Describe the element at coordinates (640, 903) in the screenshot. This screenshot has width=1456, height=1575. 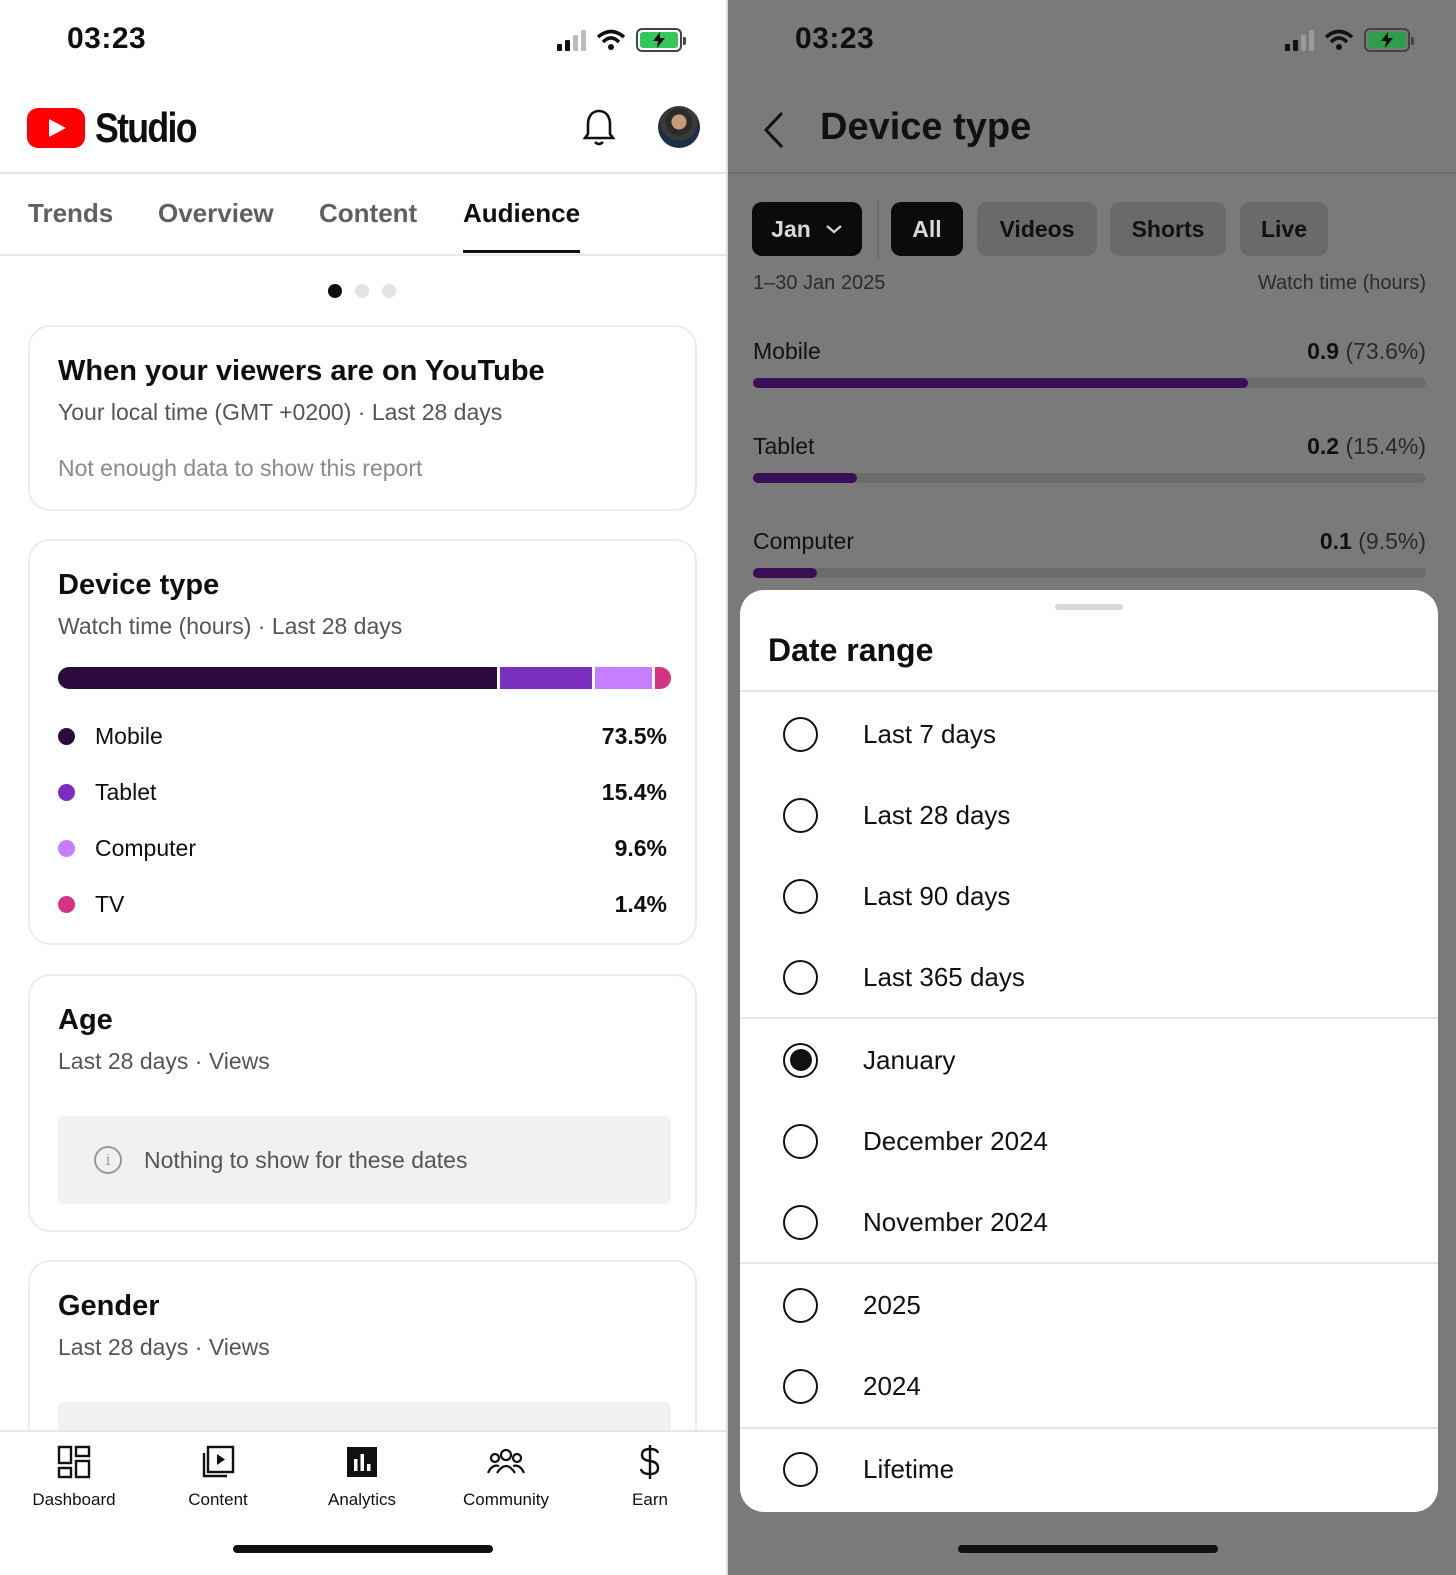
I see `legend-value: 1.4%` at that location.